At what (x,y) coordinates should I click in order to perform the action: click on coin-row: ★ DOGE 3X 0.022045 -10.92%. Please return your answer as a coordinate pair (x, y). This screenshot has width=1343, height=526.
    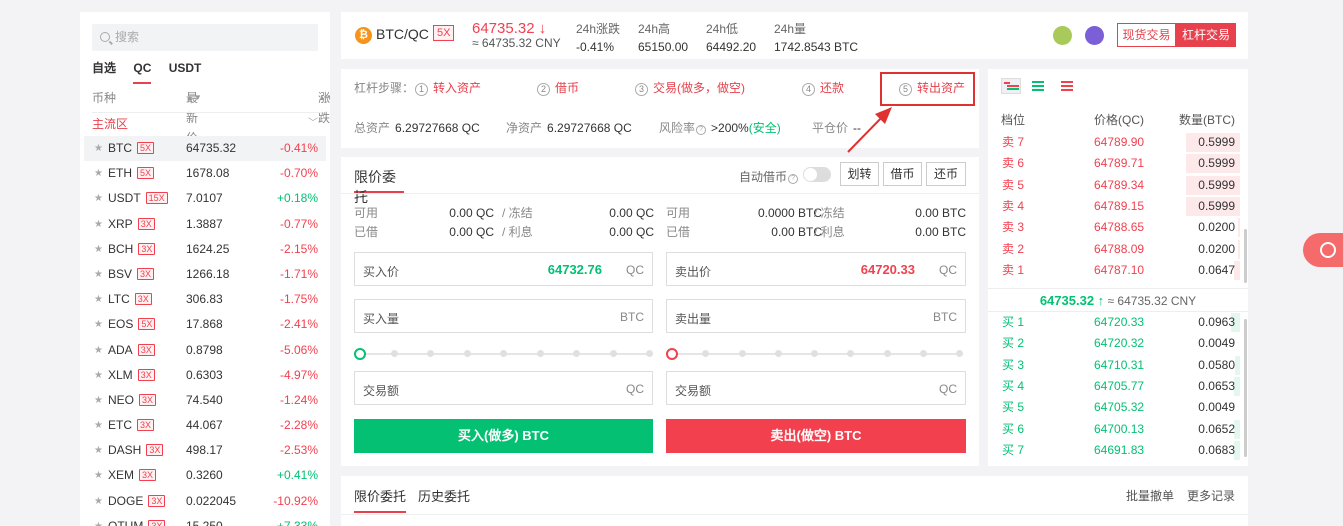
    Looking at the image, I should click on (205, 501).